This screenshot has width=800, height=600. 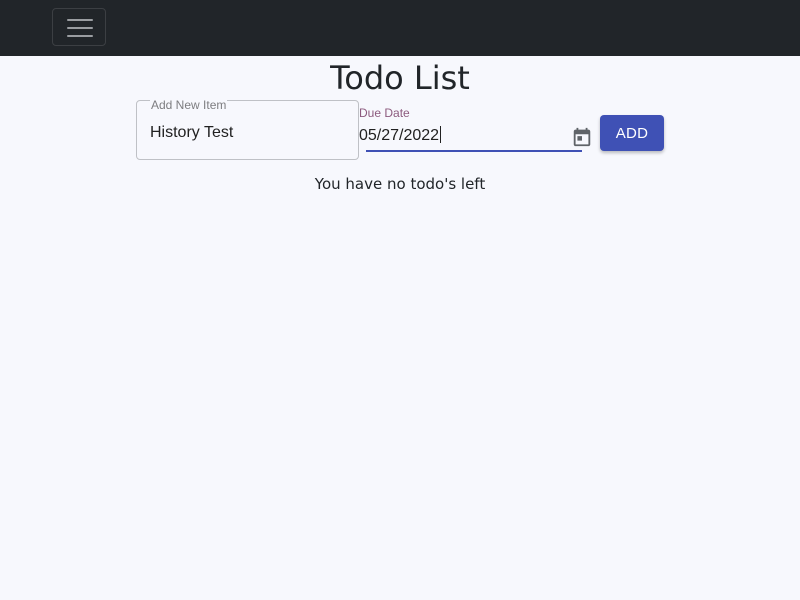 I want to click on new-item-field: Add New Item History Test, so click(x=247, y=129).